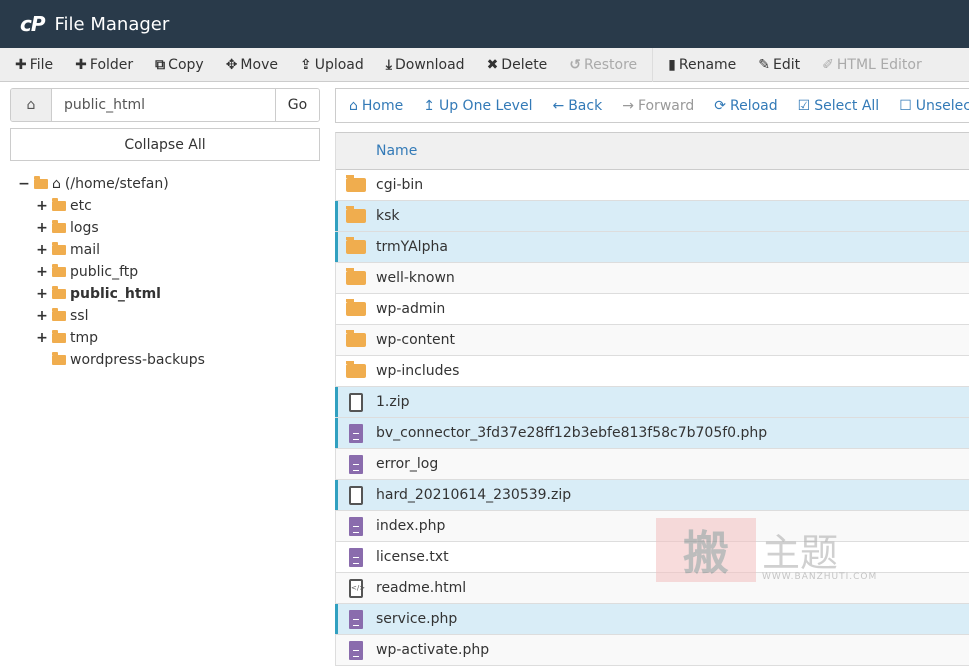 The width and height of the screenshot is (969, 666). Describe the element at coordinates (753, 105) in the screenshot. I see `nav-label: Reload` at that location.